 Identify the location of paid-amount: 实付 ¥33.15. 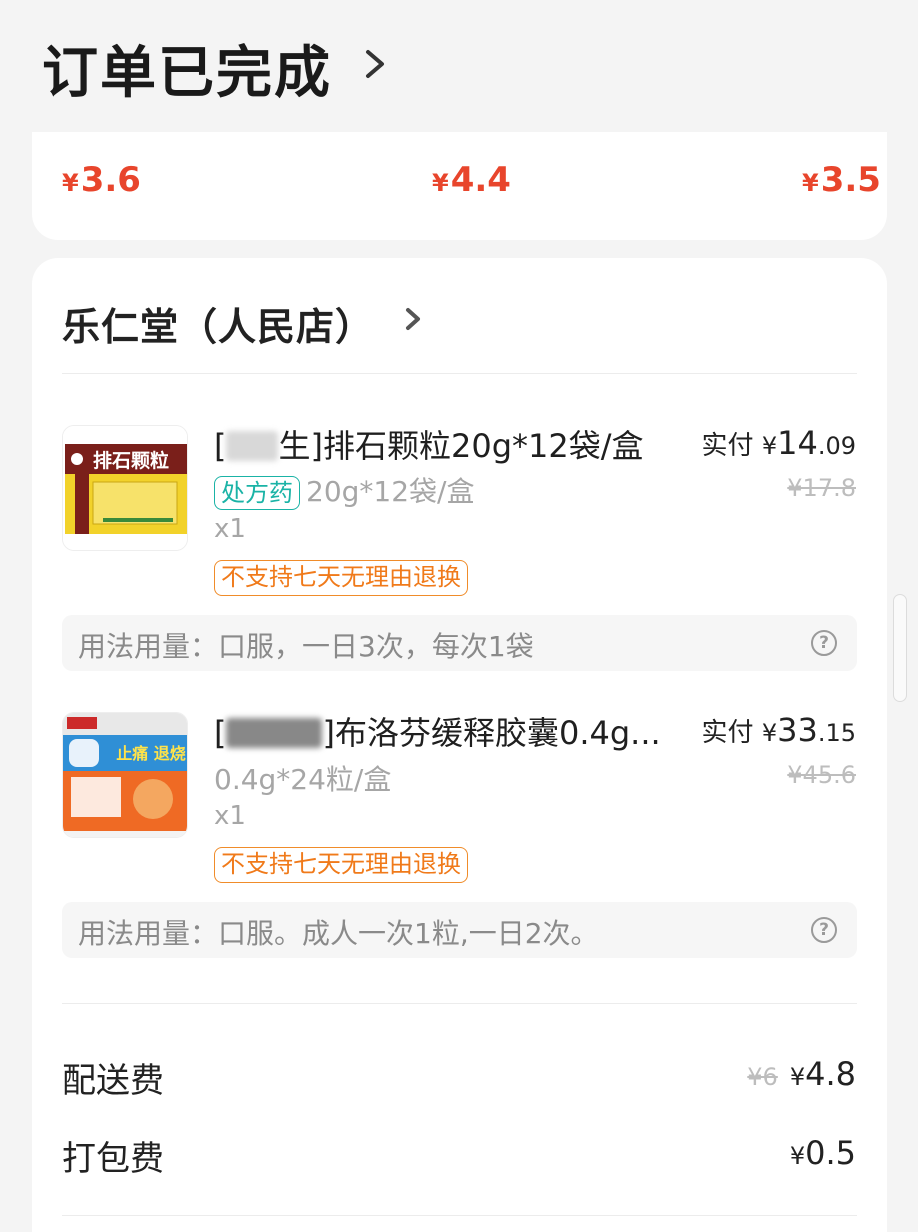
(778, 730).